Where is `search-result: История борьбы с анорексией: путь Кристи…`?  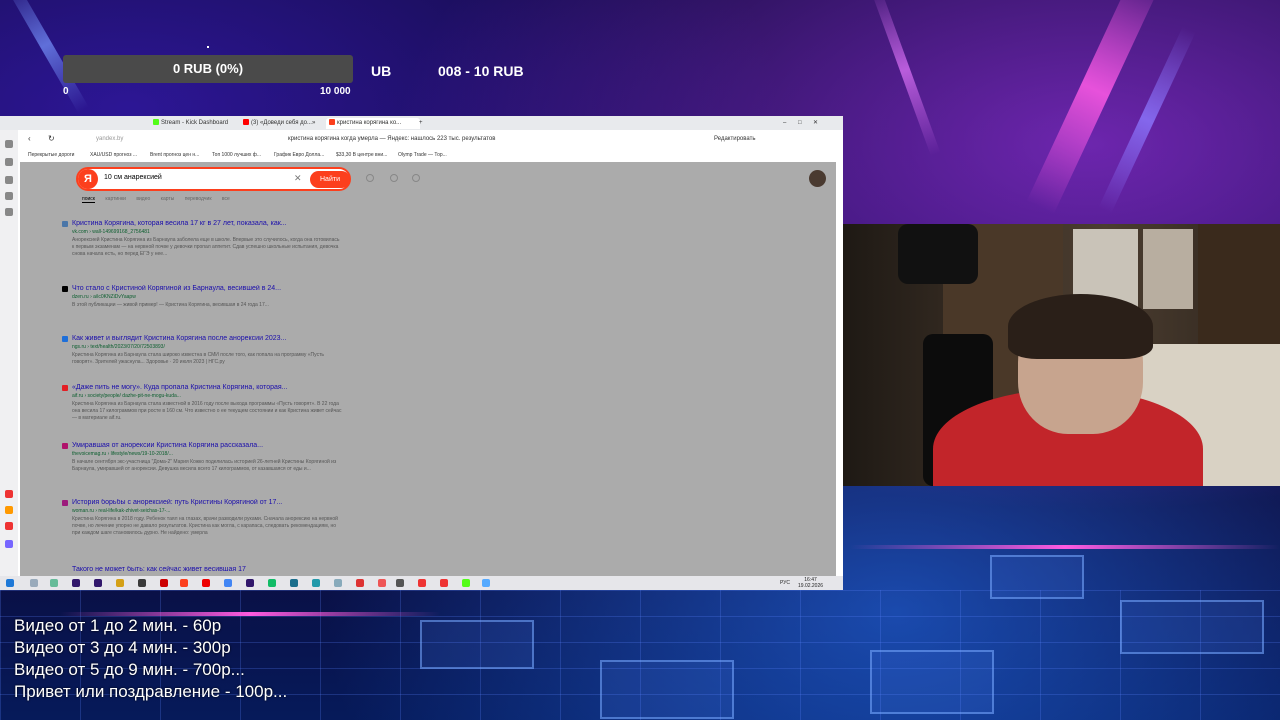 search-result: История борьбы с анорексией: путь Кристи… is located at coordinates (202, 518).